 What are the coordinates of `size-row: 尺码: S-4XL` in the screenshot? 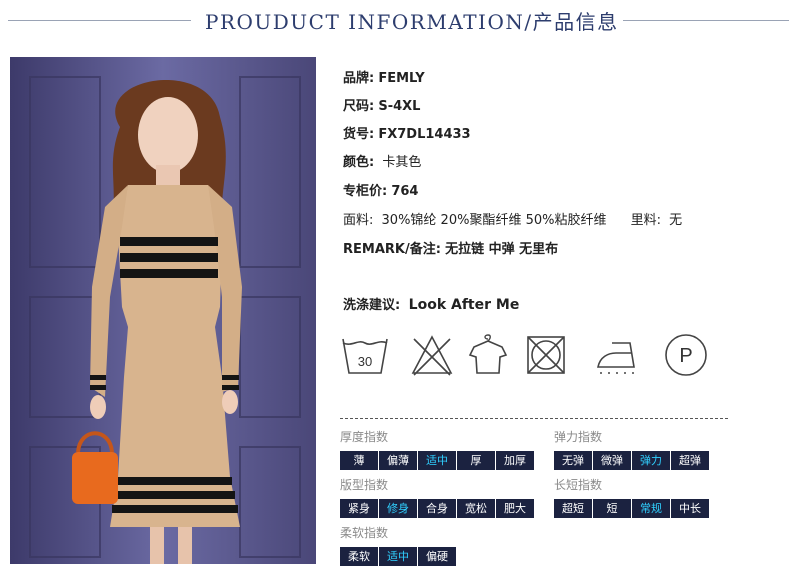 It's located at (381, 104).